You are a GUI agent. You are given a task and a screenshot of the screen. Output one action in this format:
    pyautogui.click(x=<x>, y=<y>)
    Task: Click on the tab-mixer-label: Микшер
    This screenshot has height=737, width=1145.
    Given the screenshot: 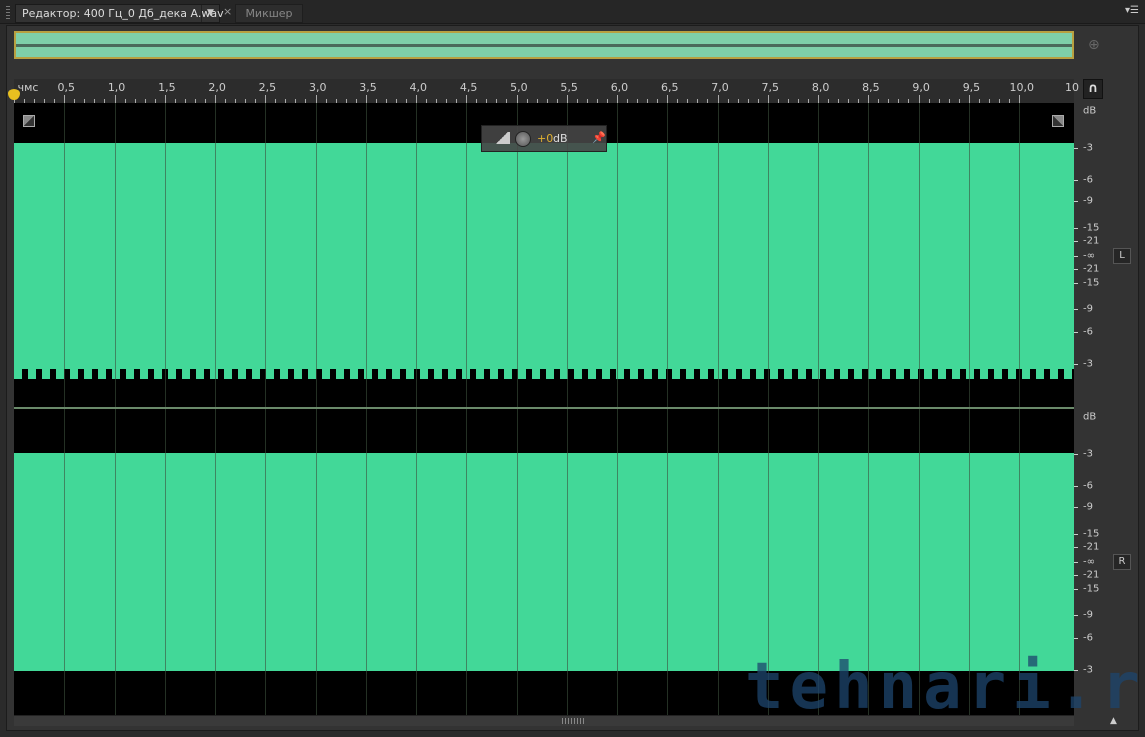 What is the action you would take?
    pyautogui.click(x=269, y=13)
    